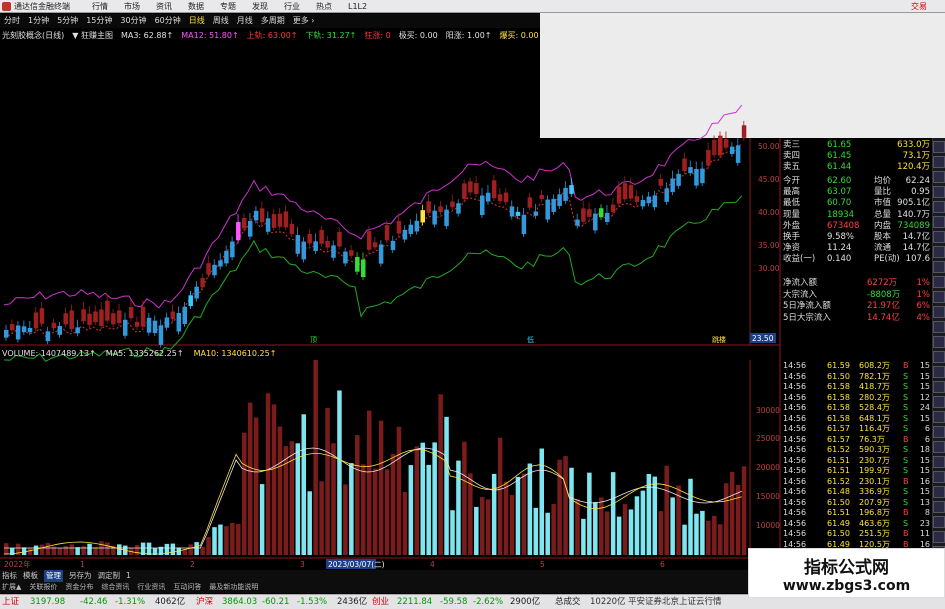 The image size is (945, 609). What do you see at coordinates (856, 203) in the screenshot?
I see `quote-row: 最低 60.70 市值 905.1亿` at bounding box center [856, 203].